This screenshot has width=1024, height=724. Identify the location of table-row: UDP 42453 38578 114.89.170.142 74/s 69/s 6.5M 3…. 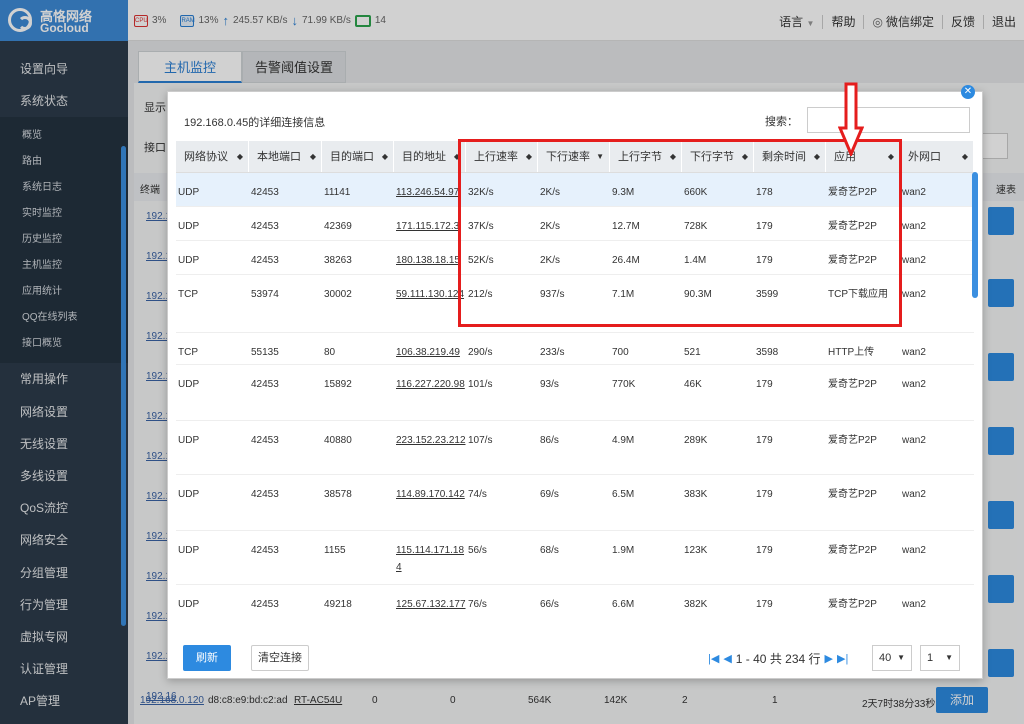
(575, 503).